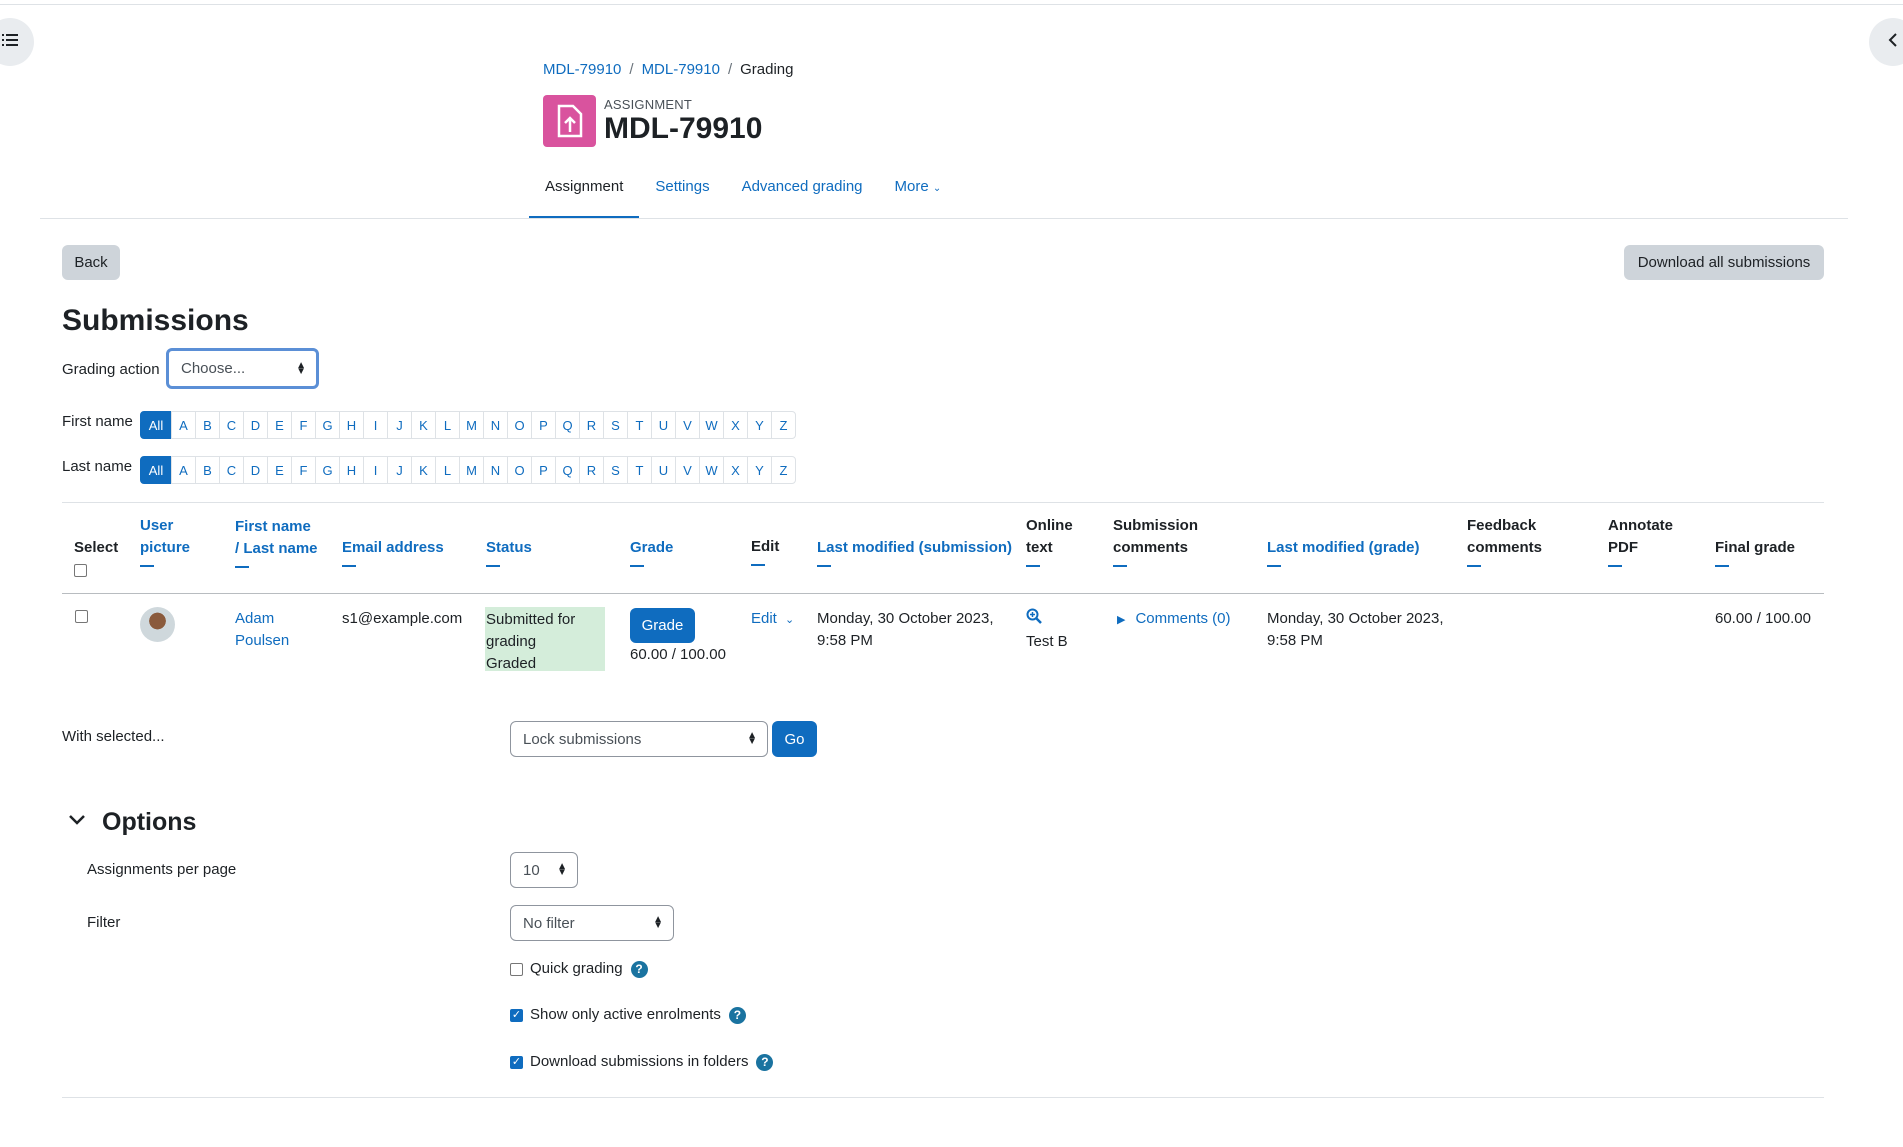 This screenshot has height=1147, width=1903. I want to click on first-initial-h: H, so click(351, 425).